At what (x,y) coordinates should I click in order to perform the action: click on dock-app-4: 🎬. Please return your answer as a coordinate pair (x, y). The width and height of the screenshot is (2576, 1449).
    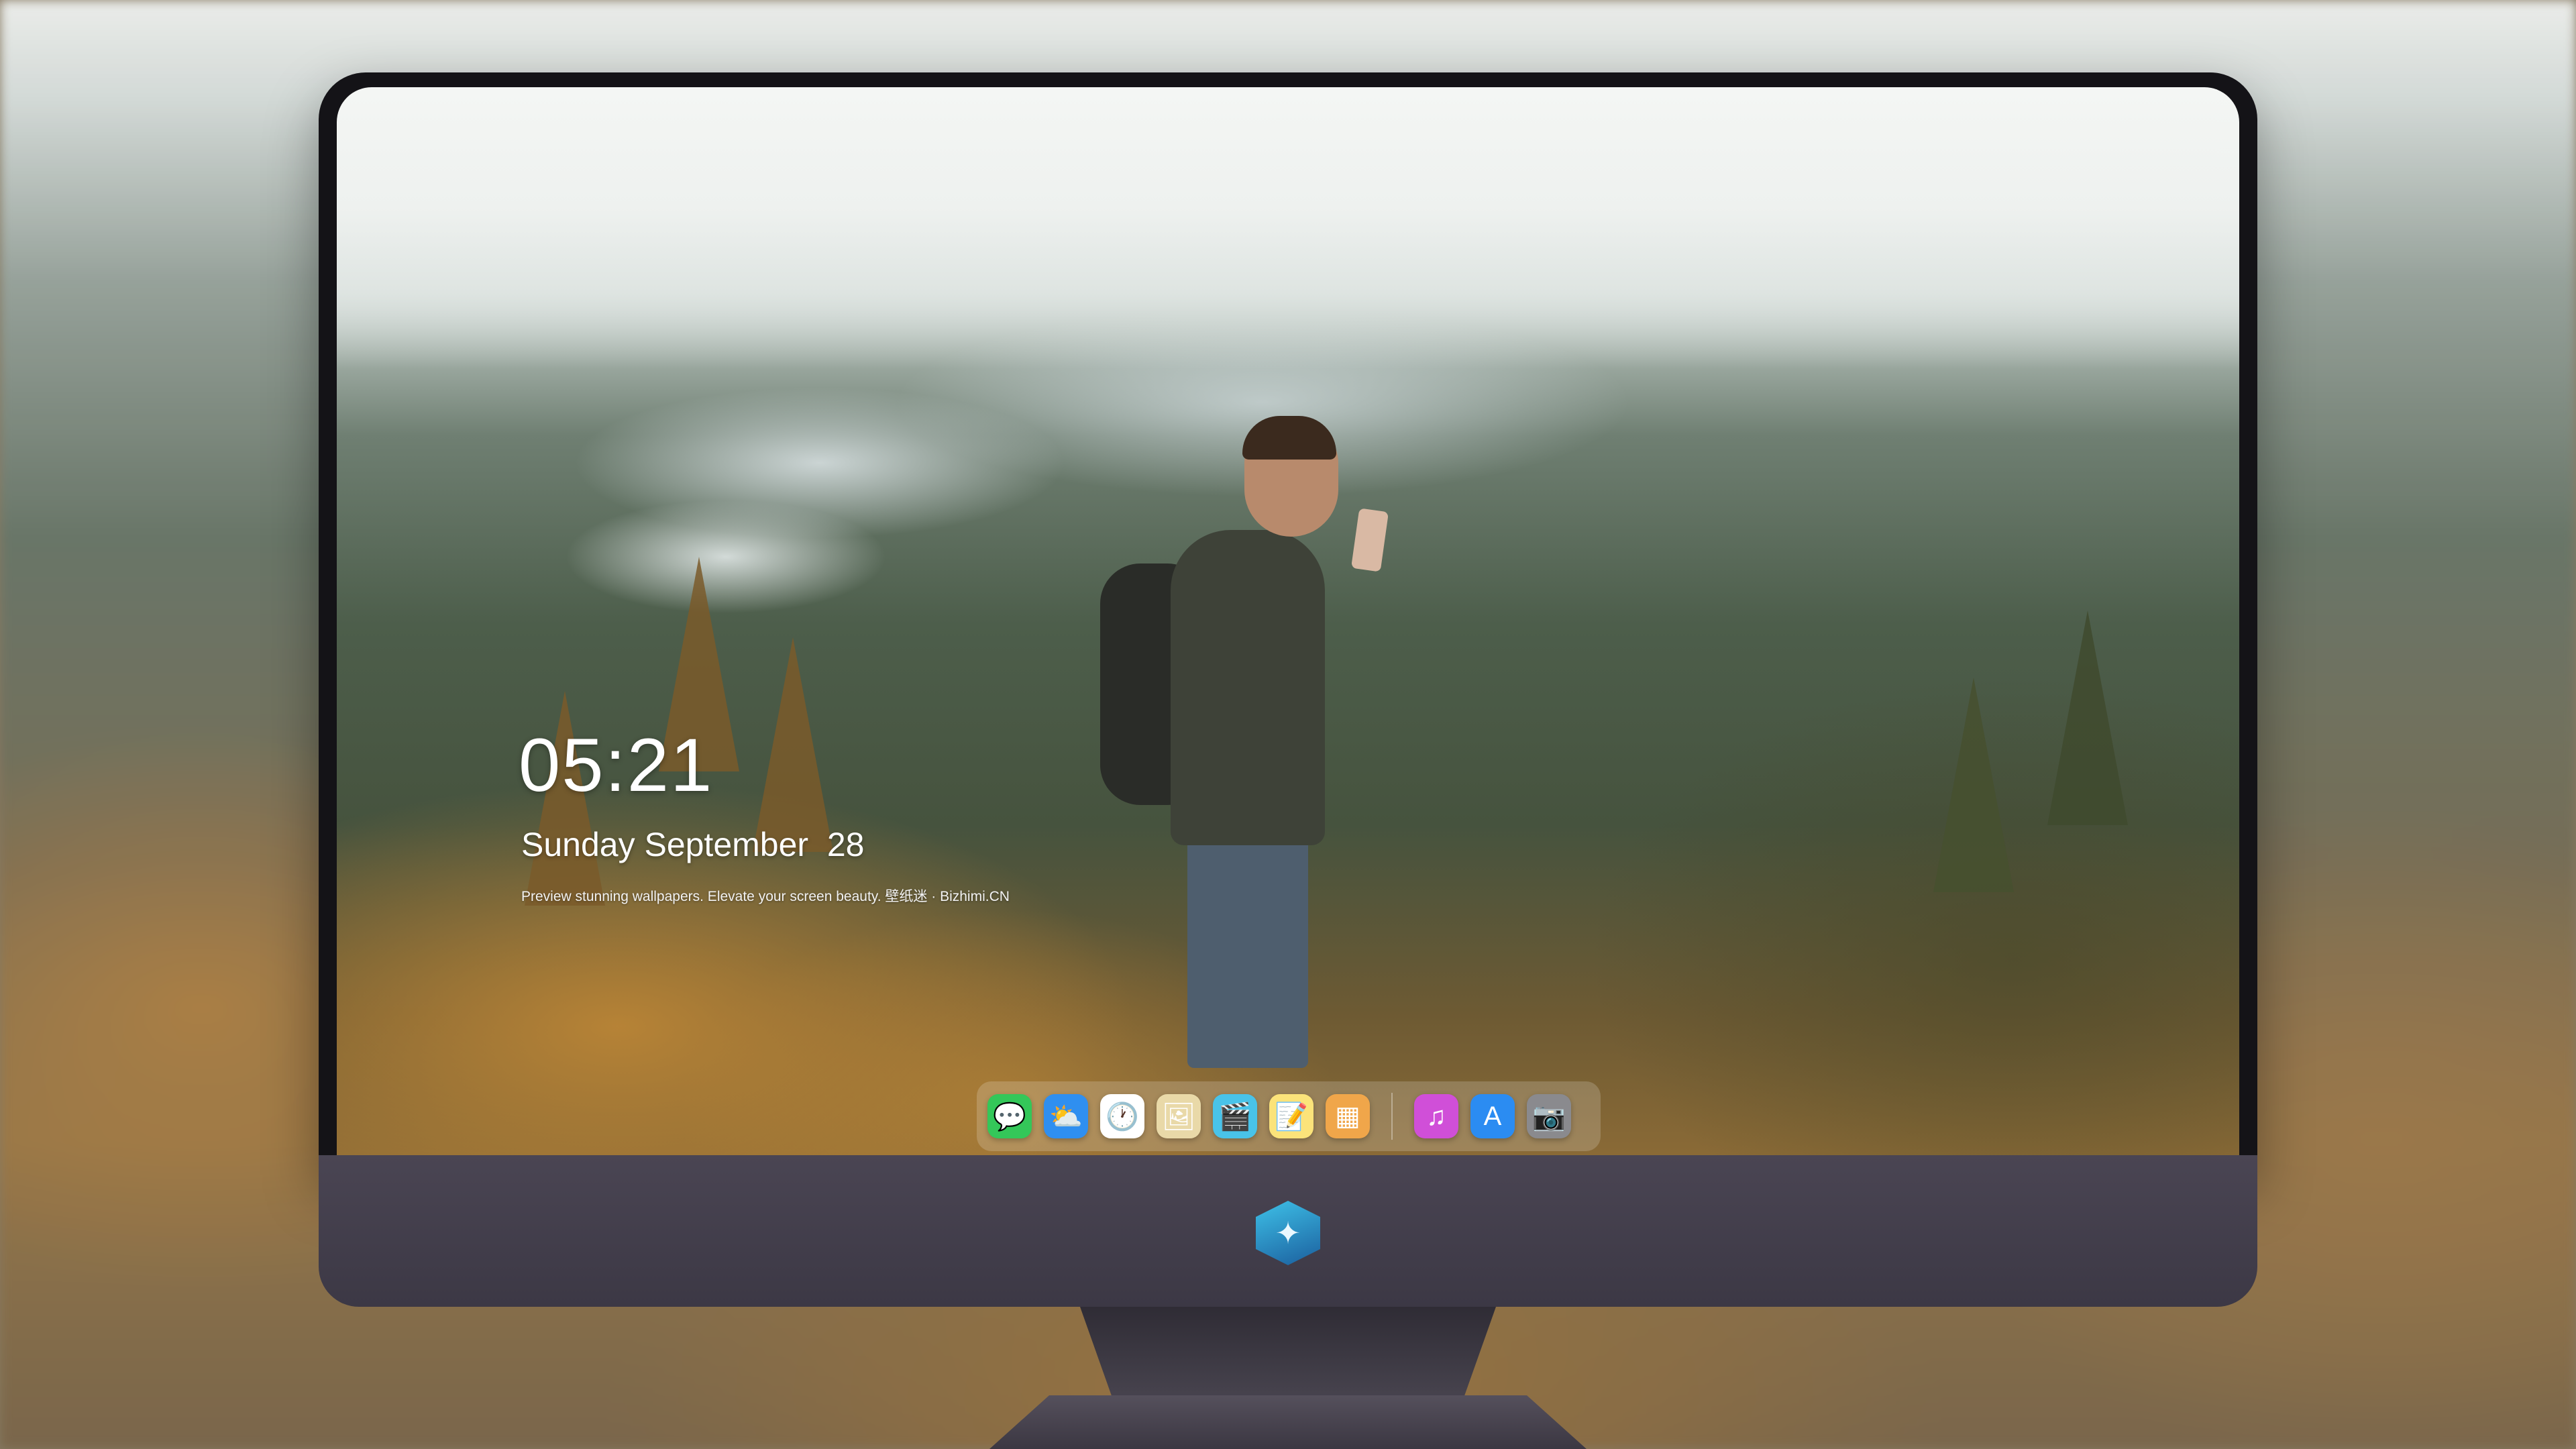
    Looking at the image, I should click on (1235, 1116).